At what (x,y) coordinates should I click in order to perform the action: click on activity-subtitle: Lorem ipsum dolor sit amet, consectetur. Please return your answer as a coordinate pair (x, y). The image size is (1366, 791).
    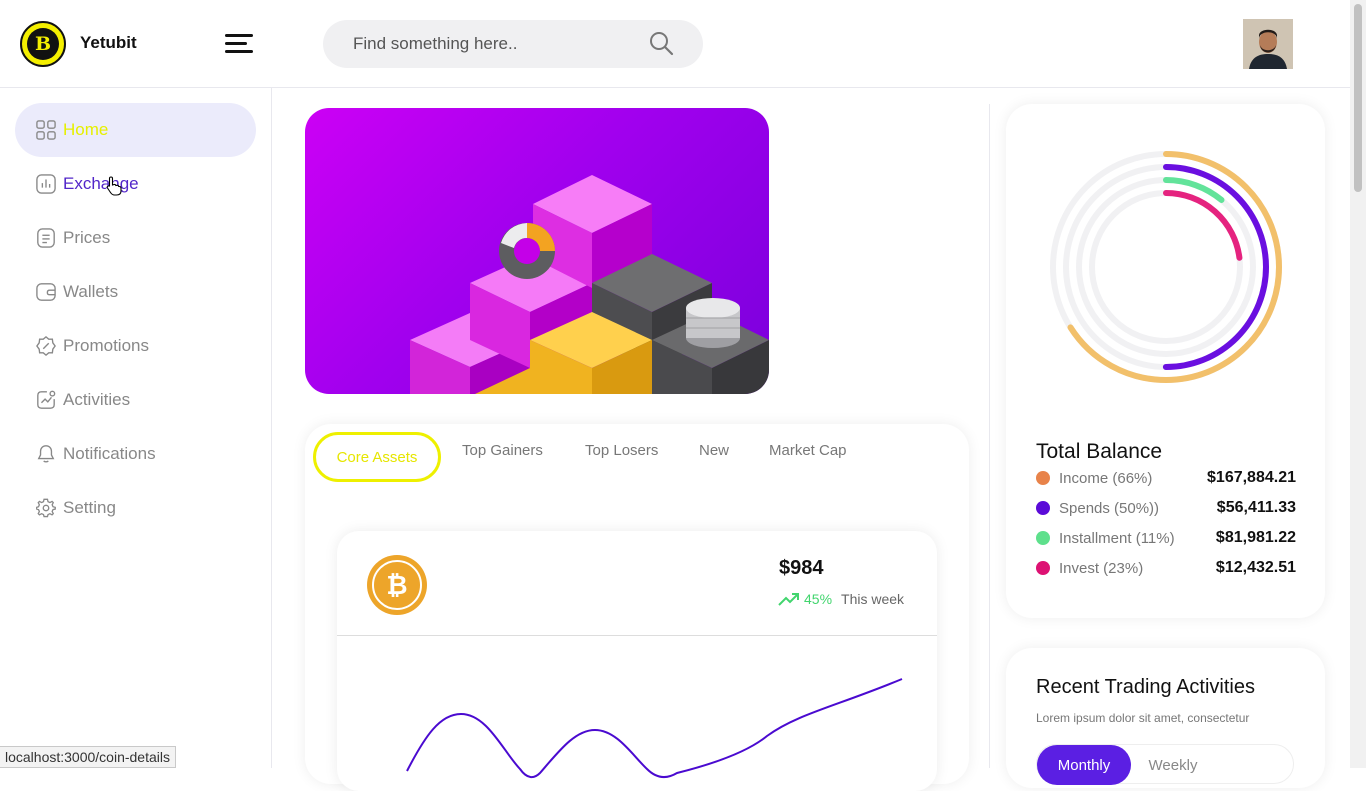
    Looking at the image, I should click on (1143, 718).